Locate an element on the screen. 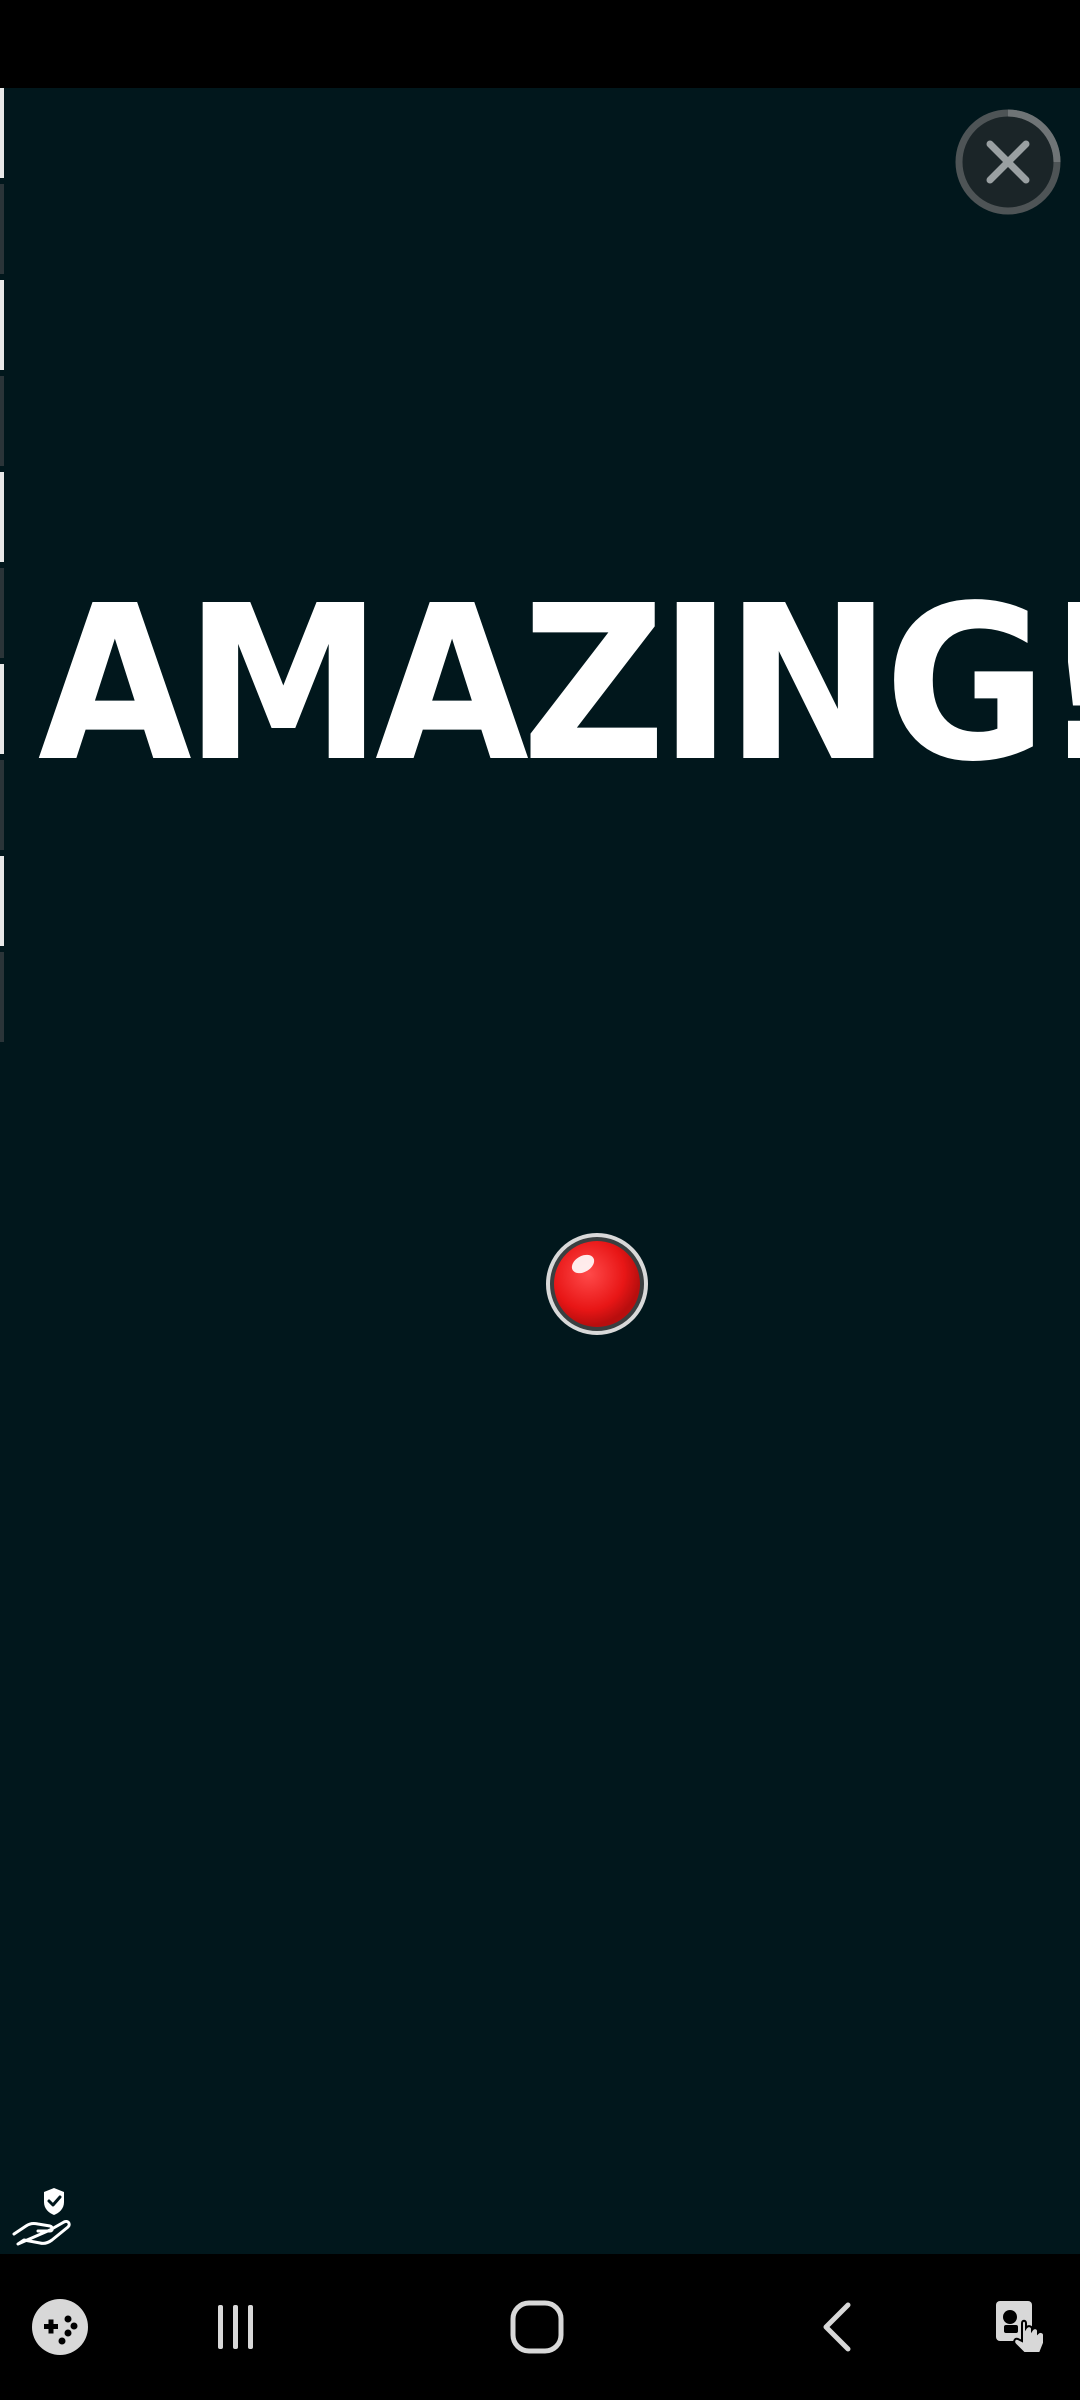 The width and height of the screenshot is (1080, 2400). back-button is located at coordinates (840, 2327).